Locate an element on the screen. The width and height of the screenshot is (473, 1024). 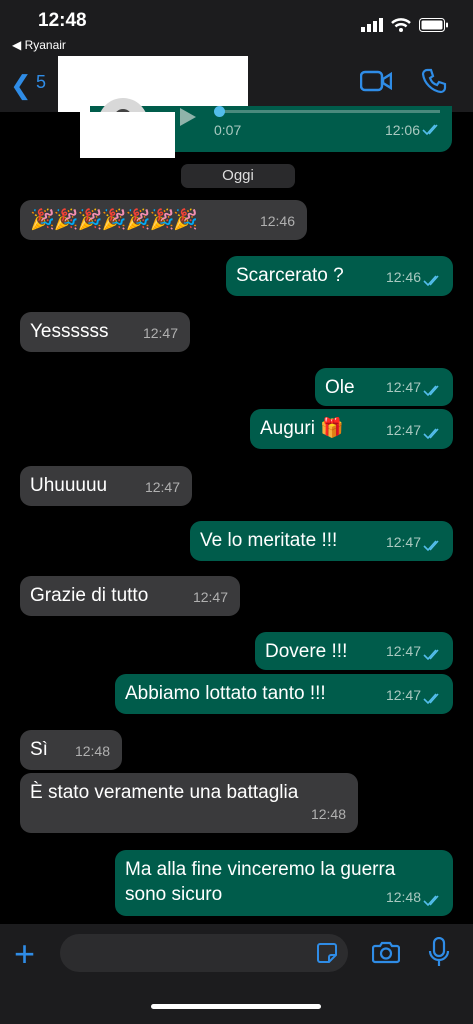
message-text: Ve lo meritate !!! is located at coordinates (269, 540).